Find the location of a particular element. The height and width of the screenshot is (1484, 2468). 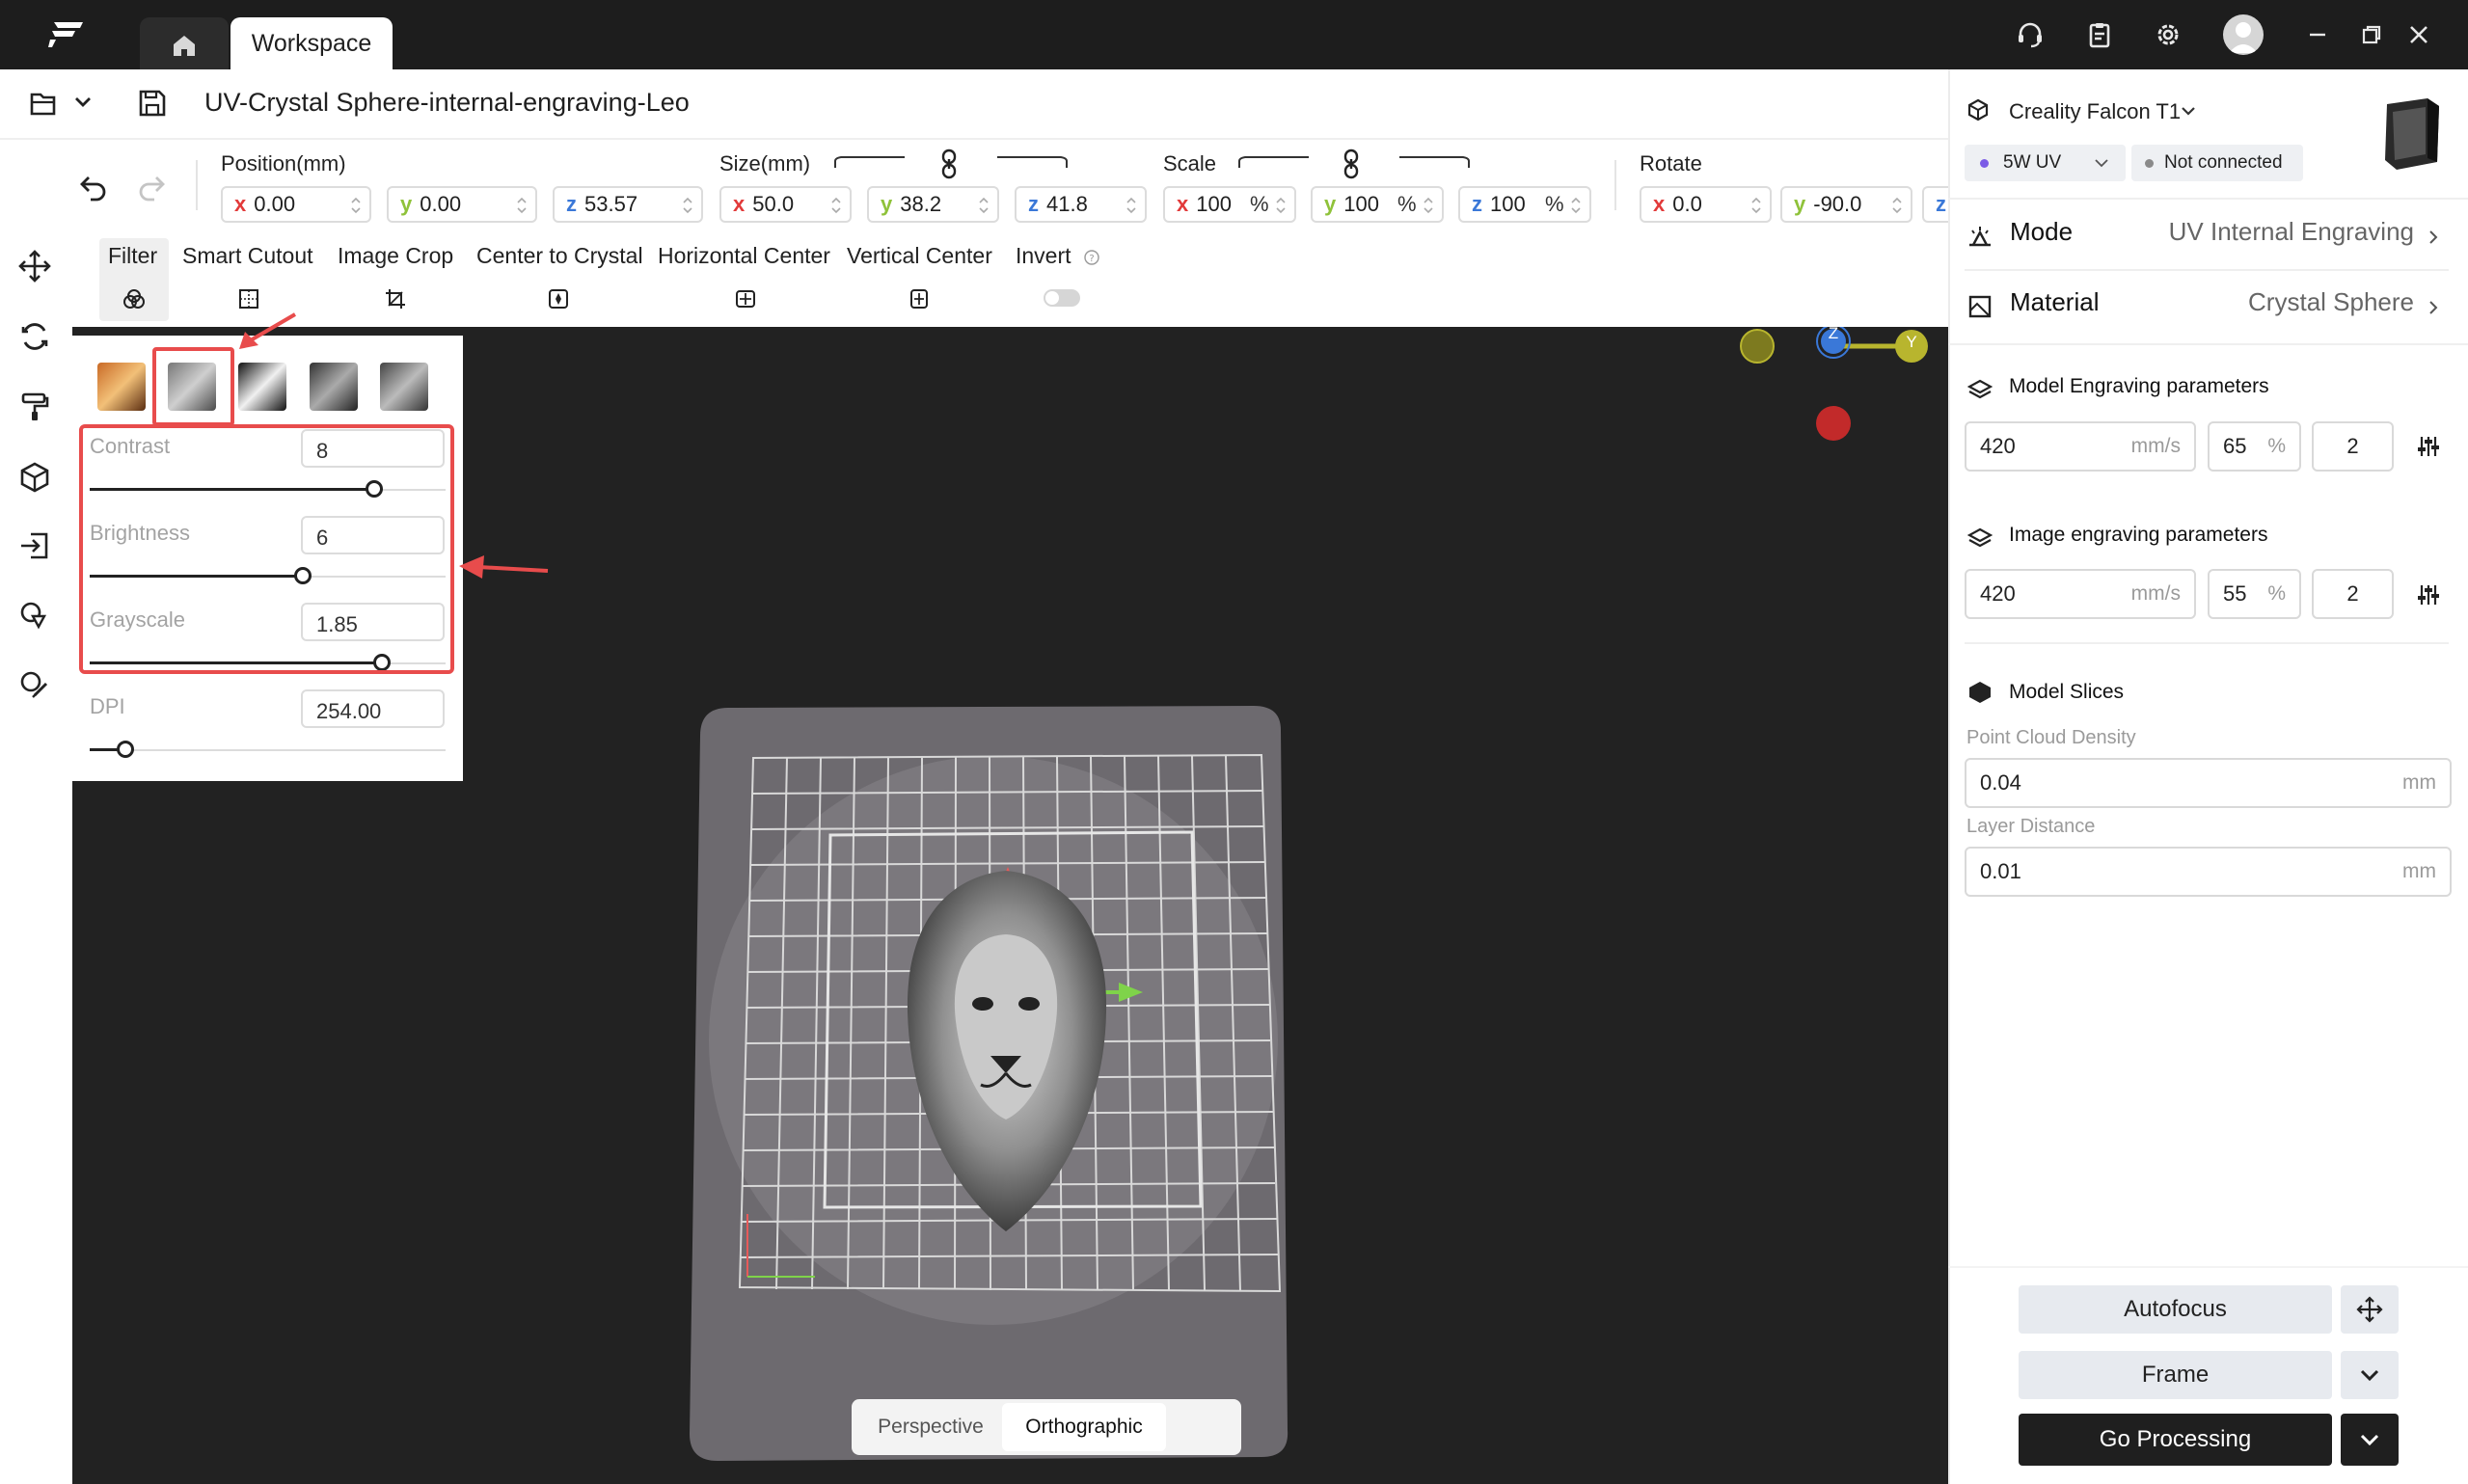

view-perspective-button: Perspective is located at coordinates (930, 1427).